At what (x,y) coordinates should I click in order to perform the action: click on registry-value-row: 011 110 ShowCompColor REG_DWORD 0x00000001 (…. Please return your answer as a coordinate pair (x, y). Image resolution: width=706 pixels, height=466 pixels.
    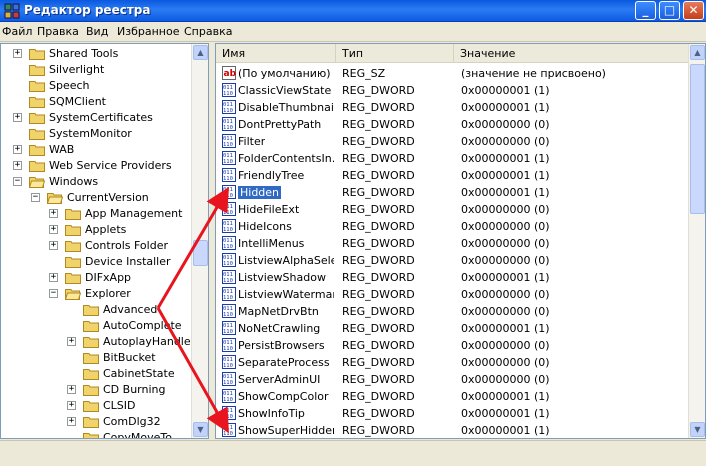
    Looking at the image, I should click on (453, 396).